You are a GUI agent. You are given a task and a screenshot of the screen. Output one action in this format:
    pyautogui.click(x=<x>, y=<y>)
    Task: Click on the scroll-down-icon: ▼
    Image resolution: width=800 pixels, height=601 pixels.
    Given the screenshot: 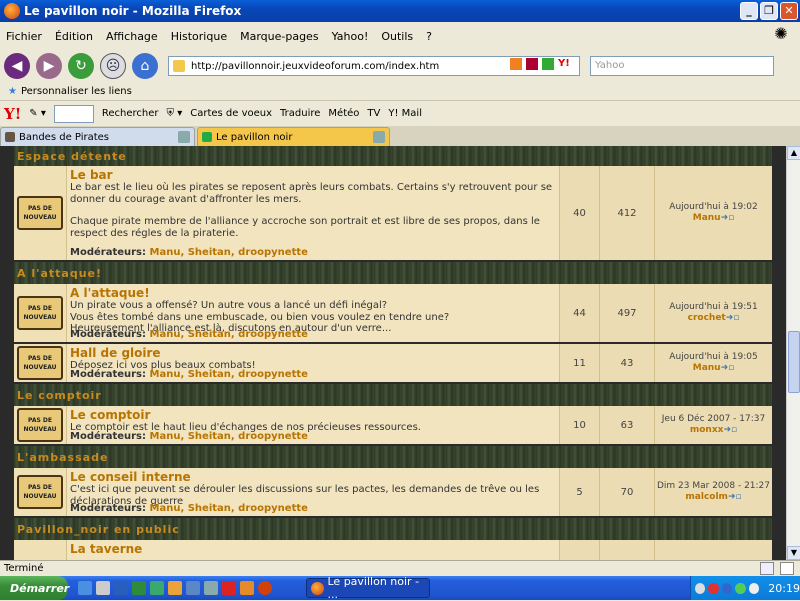 What is the action you would take?
    pyautogui.click(x=793, y=553)
    